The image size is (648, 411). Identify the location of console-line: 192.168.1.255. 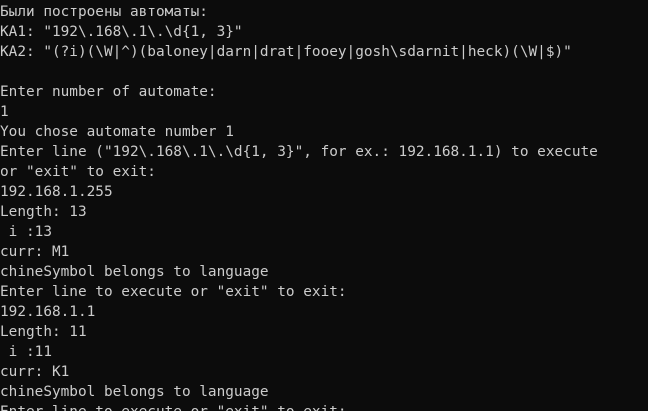
(56, 192).